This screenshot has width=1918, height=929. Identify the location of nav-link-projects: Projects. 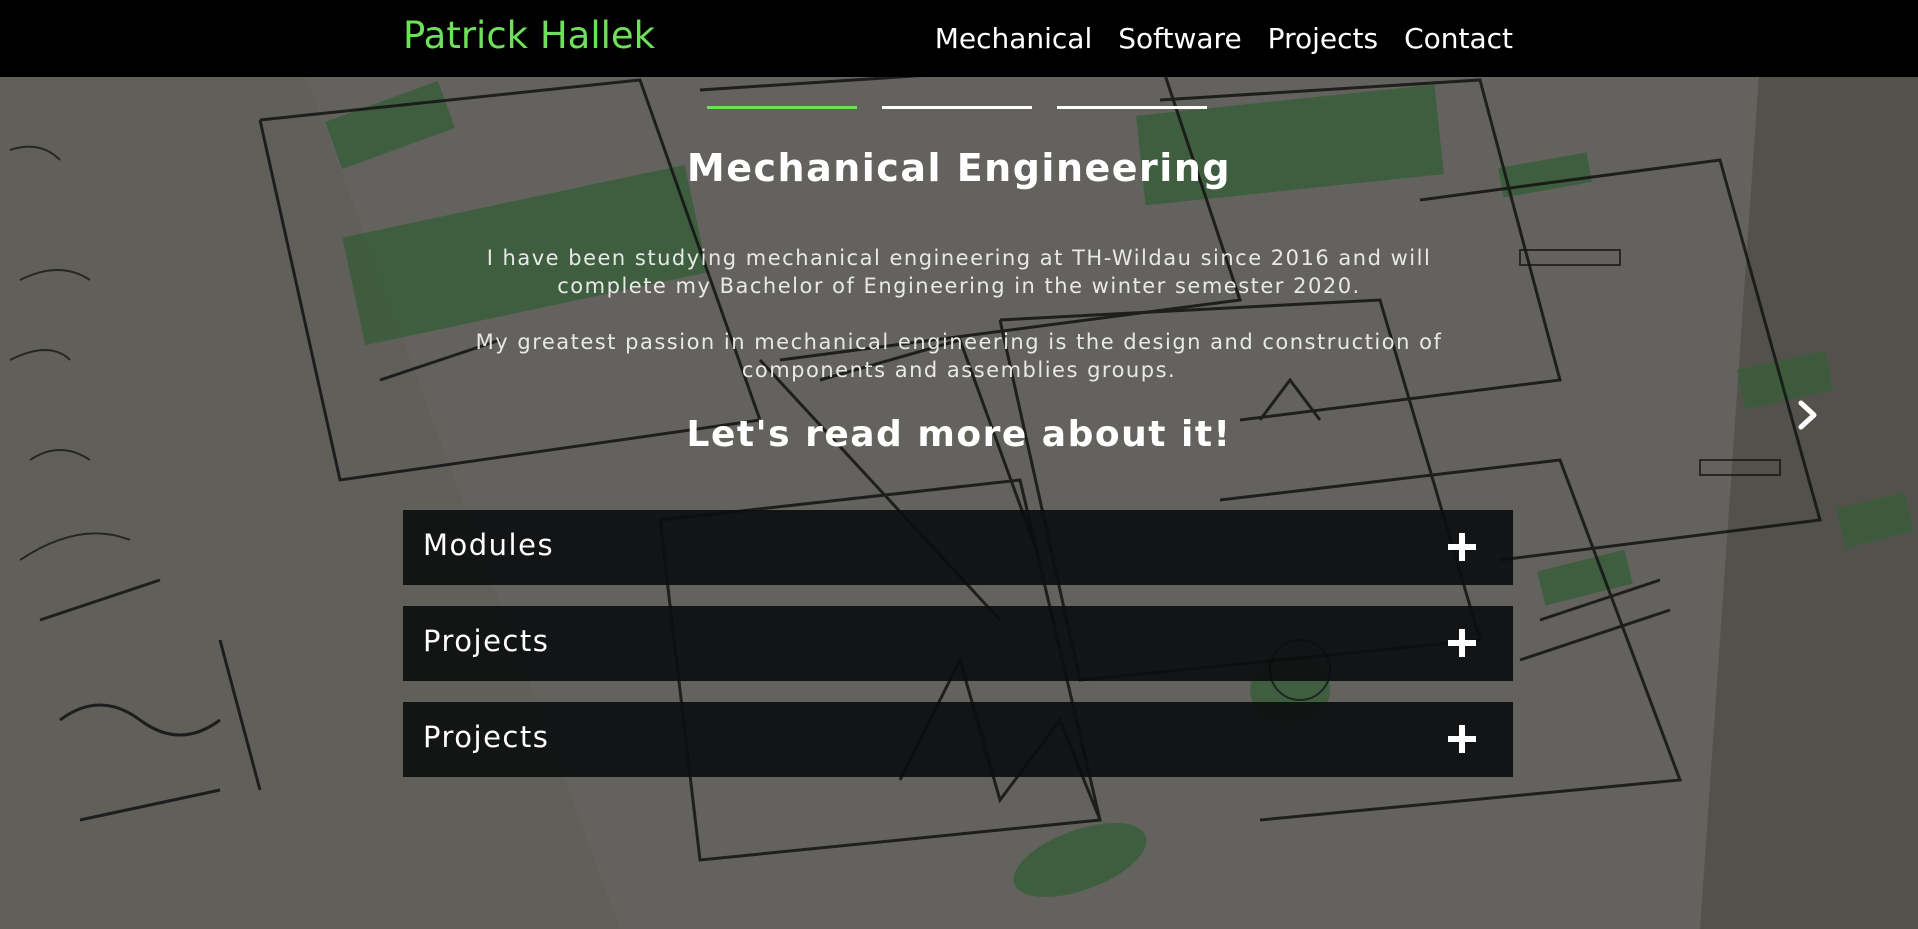
(1323, 38).